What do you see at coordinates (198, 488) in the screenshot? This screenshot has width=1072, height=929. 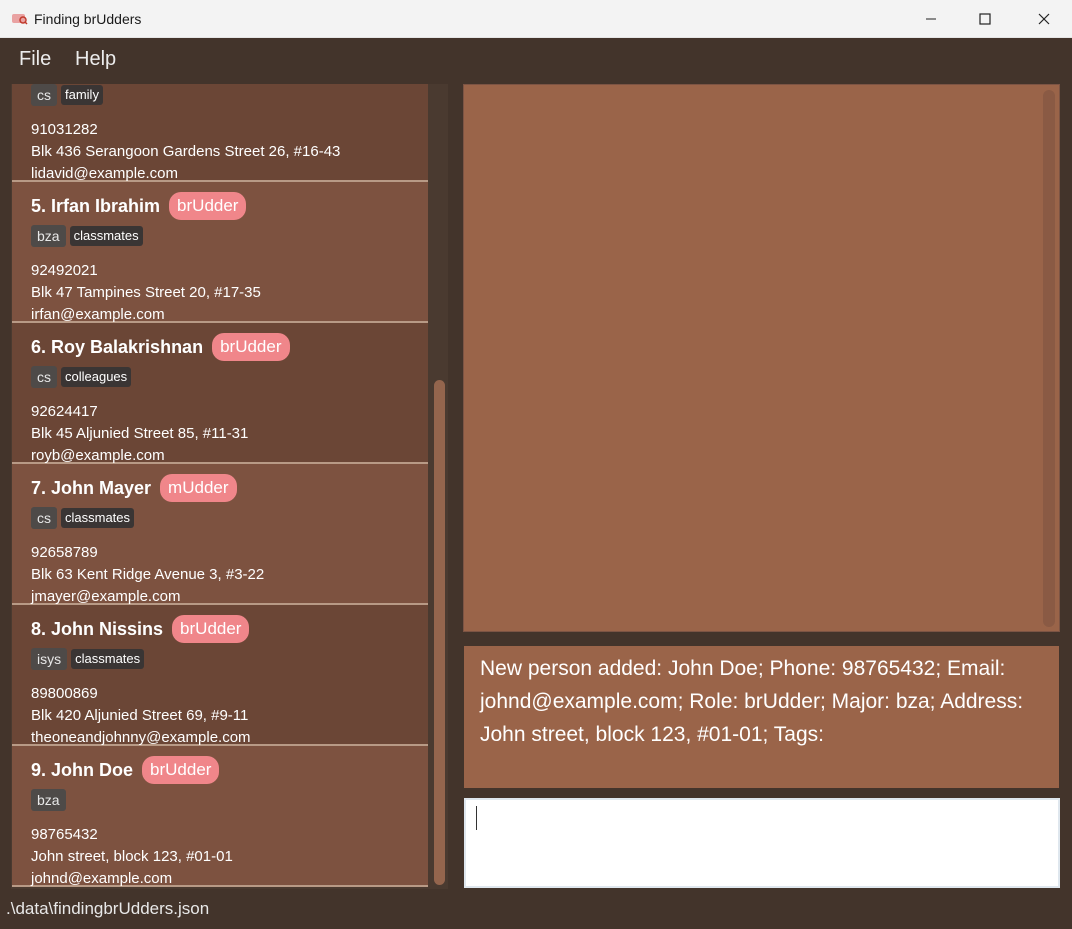 I see `role-badge: mUdder` at bounding box center [198, 488].